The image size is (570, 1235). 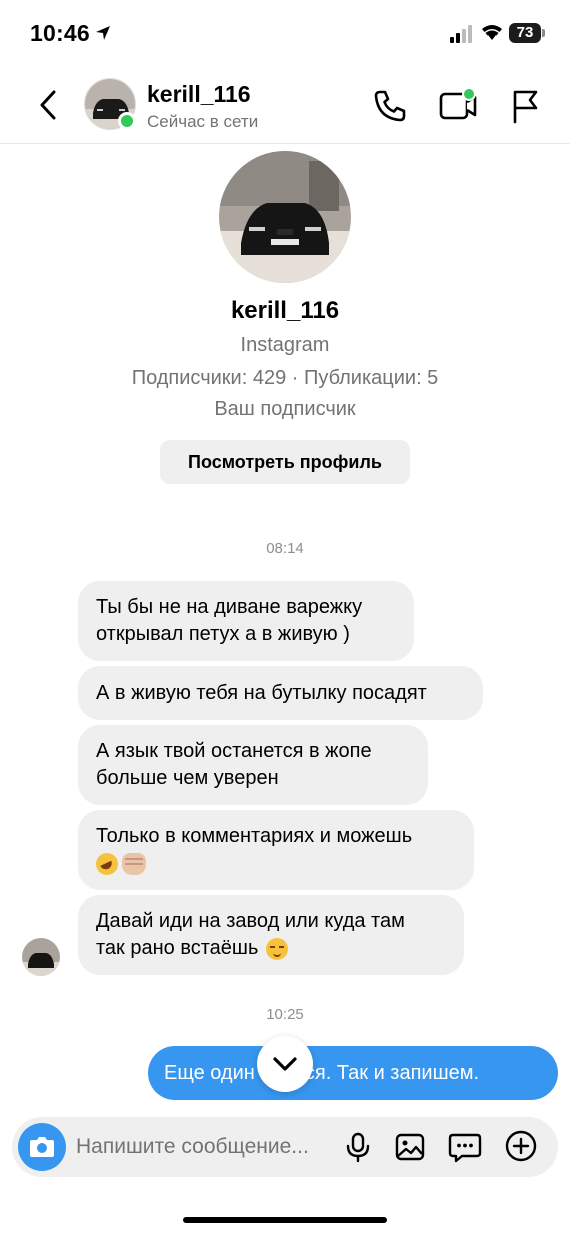 What do you see at coordinates (465, 1147) in the screenshot?
I see `message-options-icon` at bounding box center [465, 1147].